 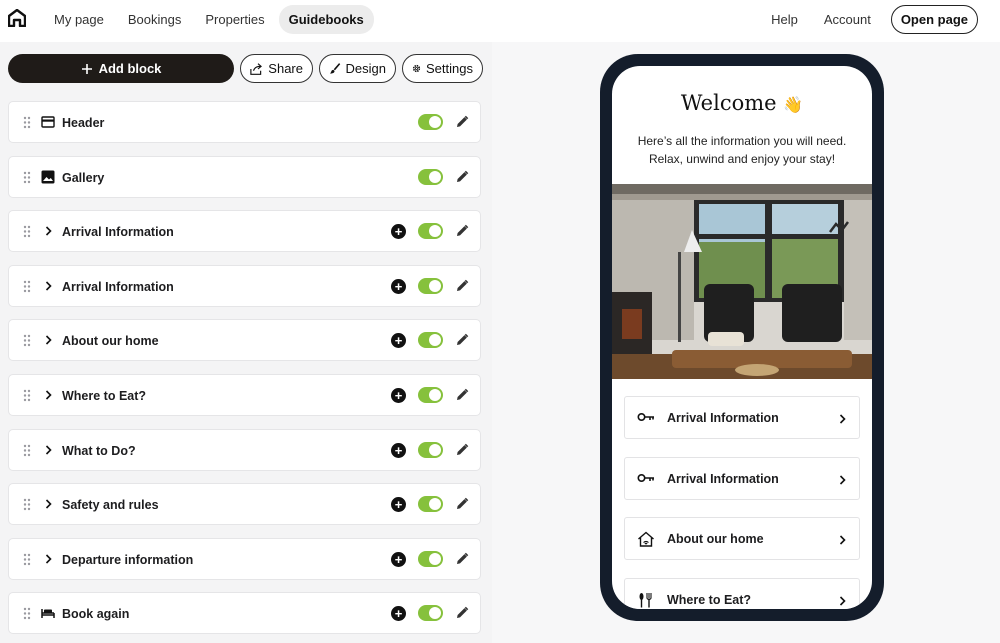 I want to click on guidebook-card: Where to Eat?, so click(x=742, y=593).